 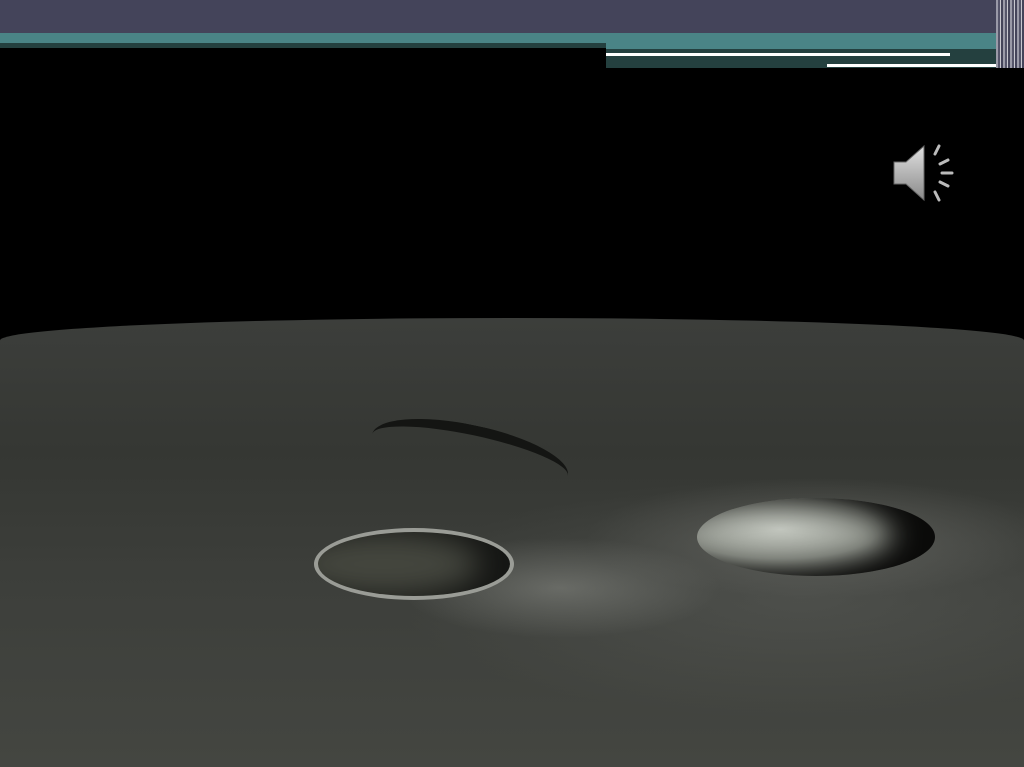 I want to click on header-stripes, so click(x=1010, y=34).